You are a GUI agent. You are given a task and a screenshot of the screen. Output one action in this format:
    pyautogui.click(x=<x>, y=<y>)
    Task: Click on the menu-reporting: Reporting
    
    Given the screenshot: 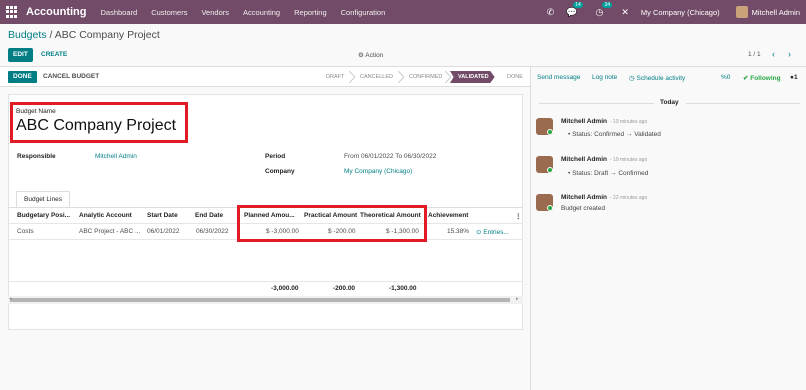 What is the action you would take?
    pyautogui.click(x=310, y=12)
    